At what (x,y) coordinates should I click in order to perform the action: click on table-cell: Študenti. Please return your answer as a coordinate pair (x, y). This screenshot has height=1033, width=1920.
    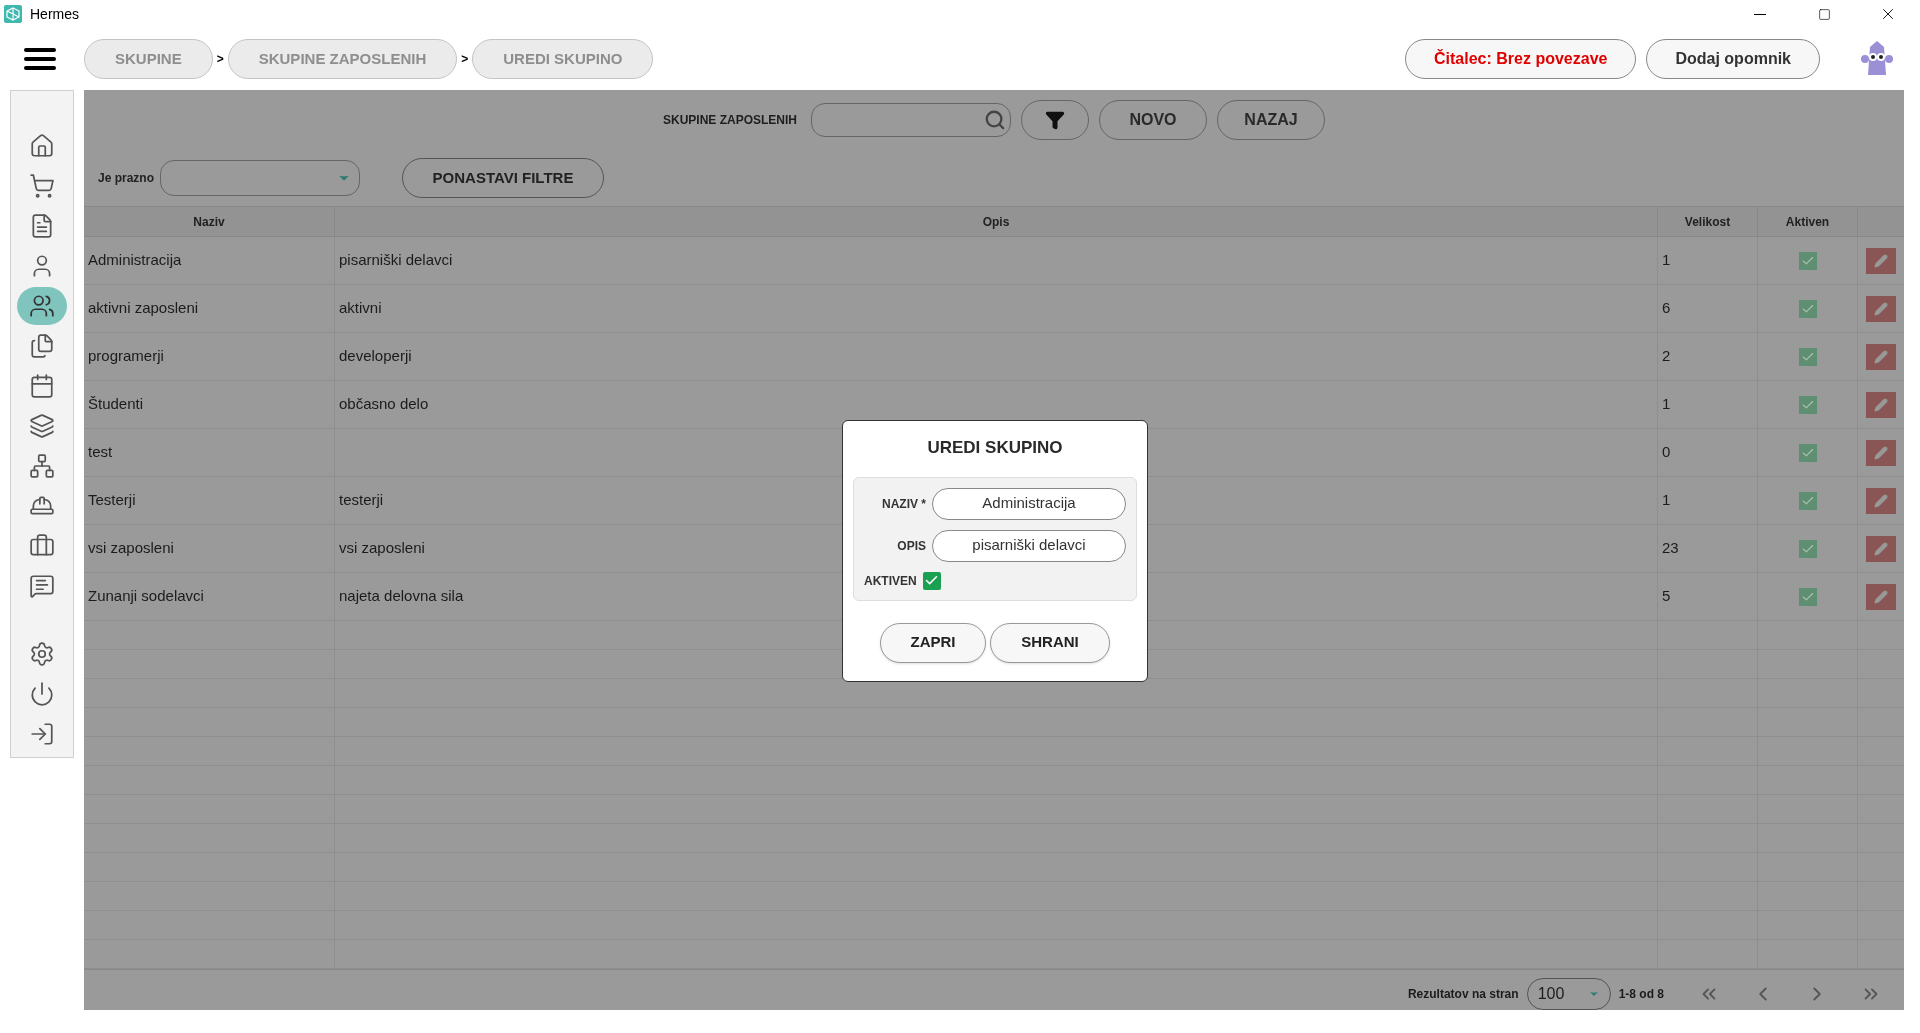
    Looking at the image, I should click on (209, 404).